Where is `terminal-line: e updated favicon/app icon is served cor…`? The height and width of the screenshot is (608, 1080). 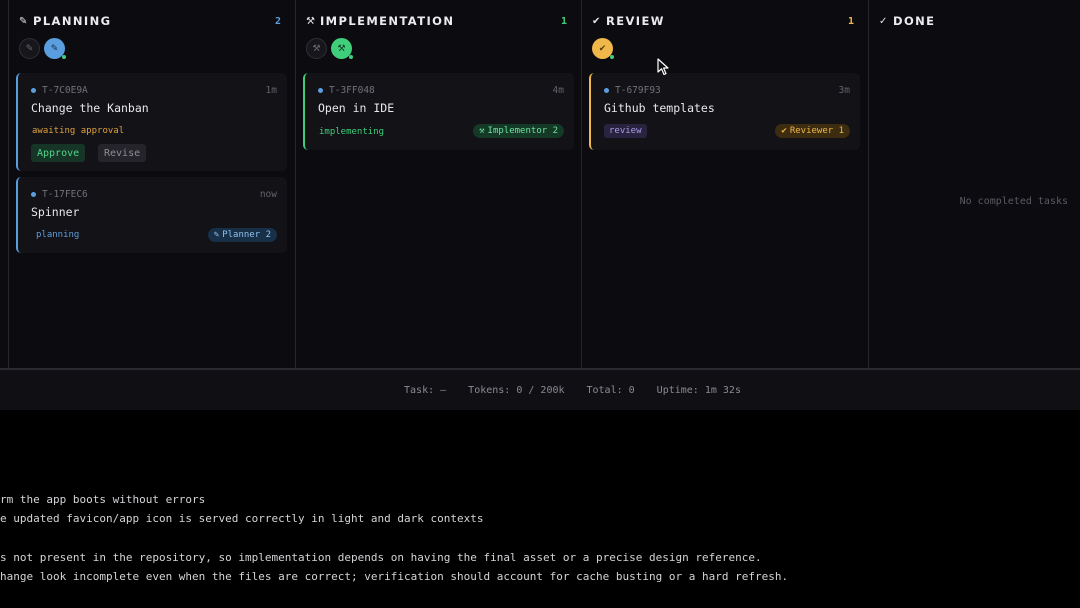
terminal-line: e updated favicon/app icon is served cor… is located at coordinates (242, 518).